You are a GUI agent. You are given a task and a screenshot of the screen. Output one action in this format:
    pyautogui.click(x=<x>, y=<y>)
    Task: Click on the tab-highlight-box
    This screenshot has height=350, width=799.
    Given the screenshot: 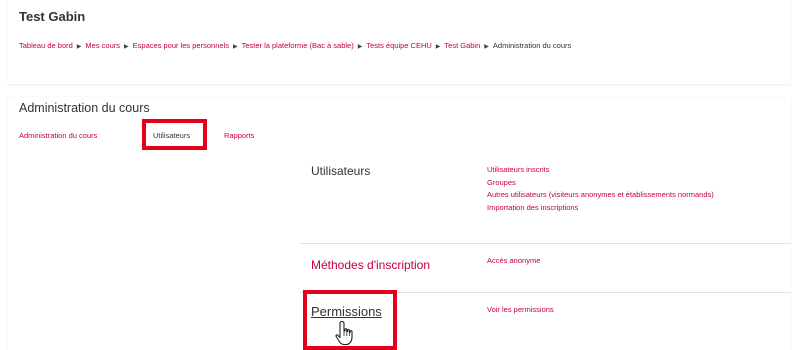 What is the action you would take?
    pyautogui.click(x=174, y=134)
    